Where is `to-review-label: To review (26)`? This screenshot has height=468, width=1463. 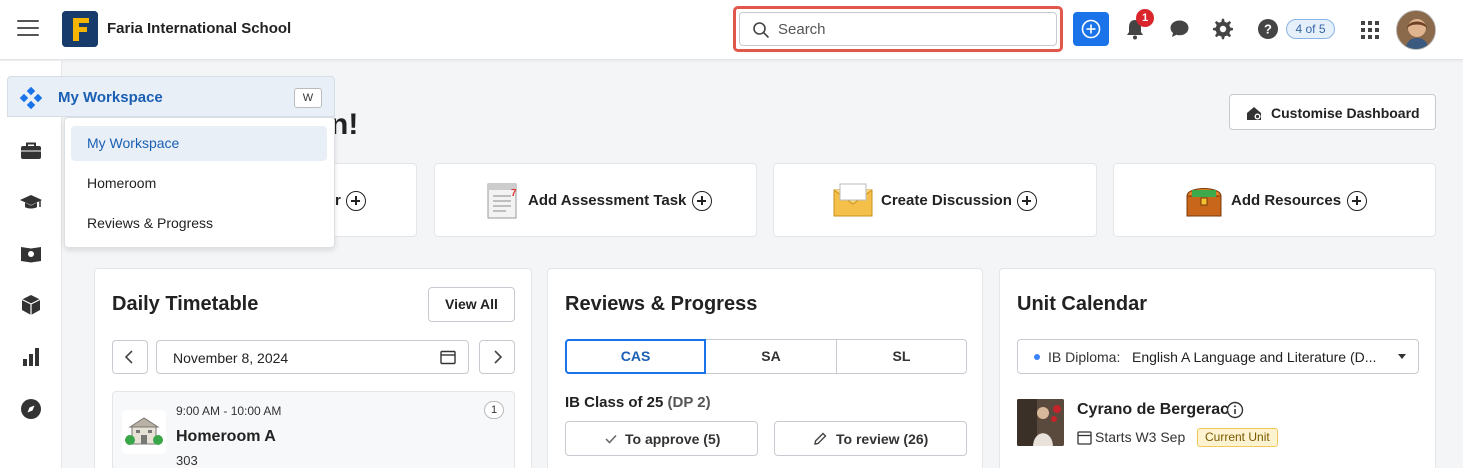 to-review-label: To review (26) is located at coordinates (882, 439).